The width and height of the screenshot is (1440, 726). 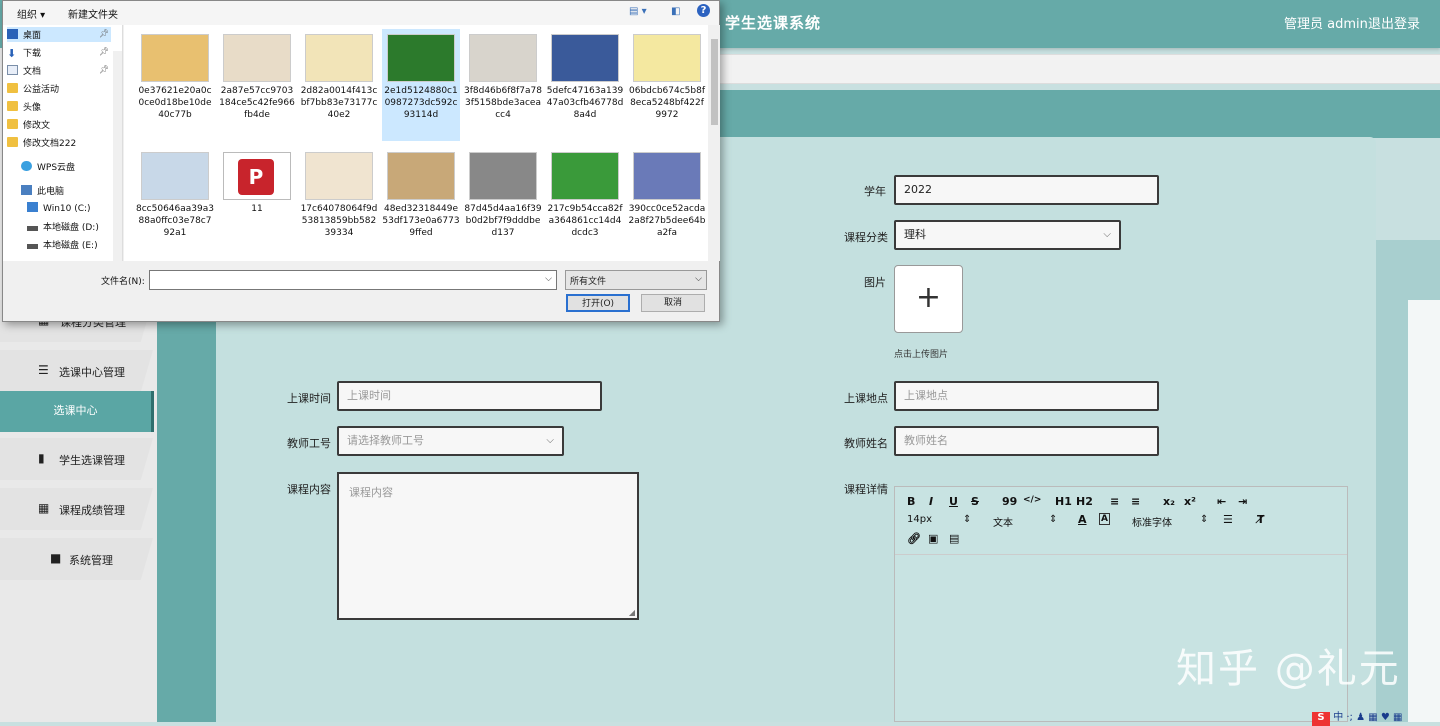 What do you see at coordinates (339, 85) in the screenshot?
I see `file-item: 2d82a0014f413cbf7bb83e73177c40e2` at bounding box center [339, 85].